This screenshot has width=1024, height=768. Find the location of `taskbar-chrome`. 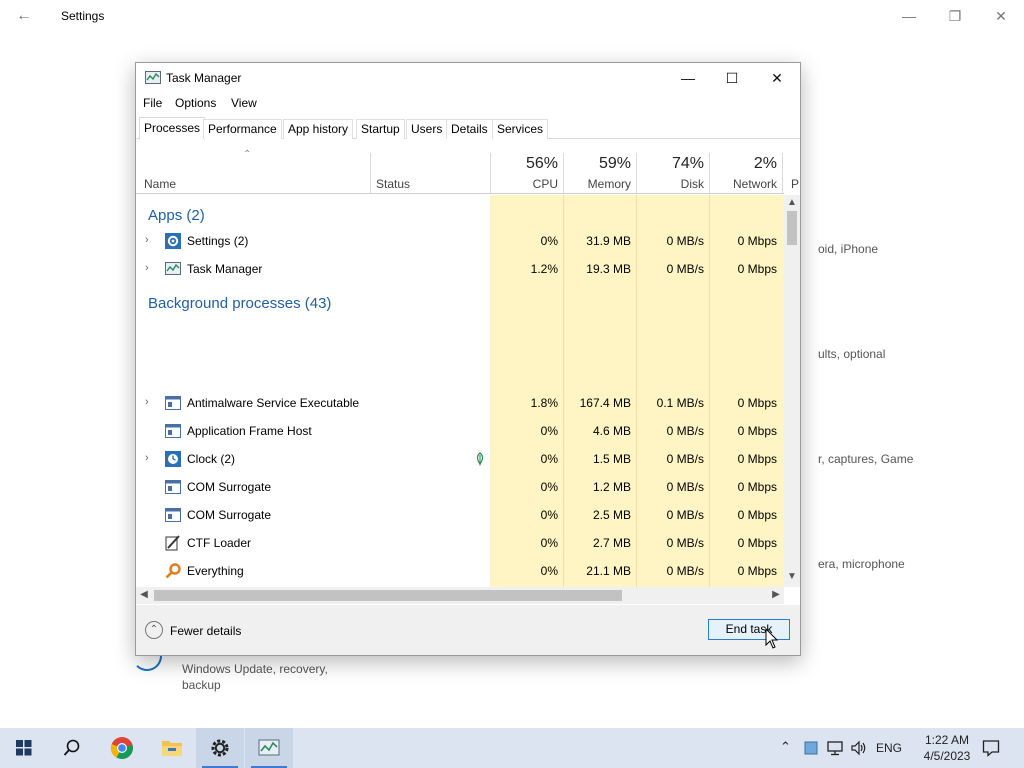

taskbar-chrome is located at coordinates (122, 748).